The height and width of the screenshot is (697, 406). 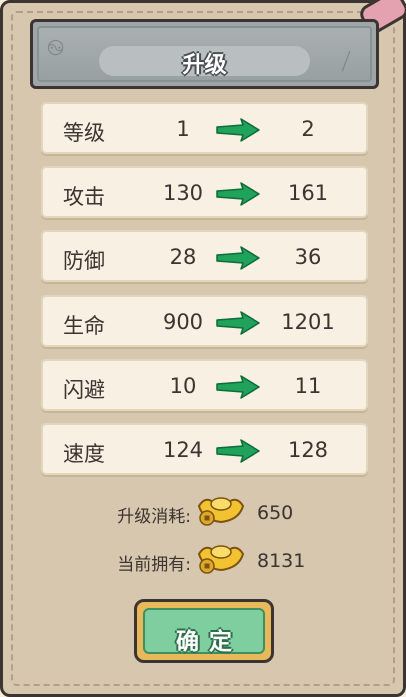 I want to click on stat-row-attack: 攻击 130 161, so click(x=204, y=192).